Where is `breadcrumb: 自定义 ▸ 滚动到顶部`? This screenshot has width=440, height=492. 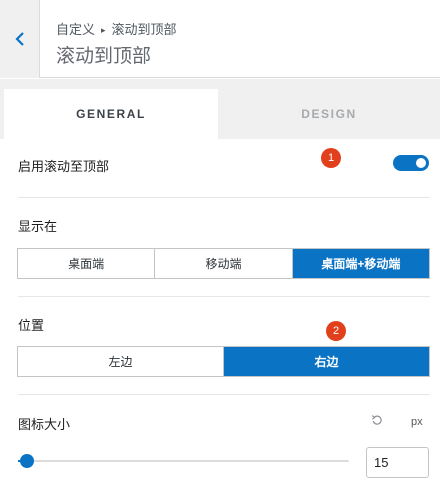
breadcrumb: 自定义 ▸ 滚动到顶部 is located at coordinates (116, 28).